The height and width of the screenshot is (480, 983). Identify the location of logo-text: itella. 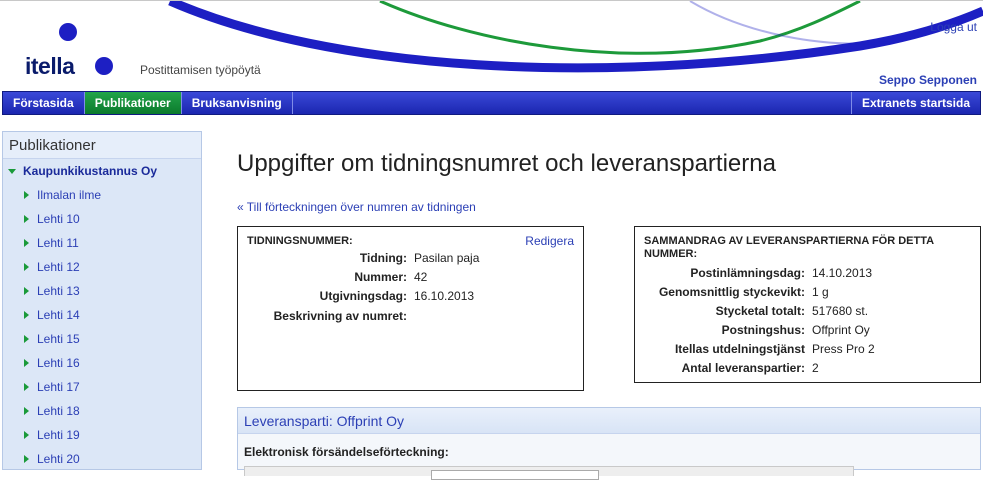
(50, 66).